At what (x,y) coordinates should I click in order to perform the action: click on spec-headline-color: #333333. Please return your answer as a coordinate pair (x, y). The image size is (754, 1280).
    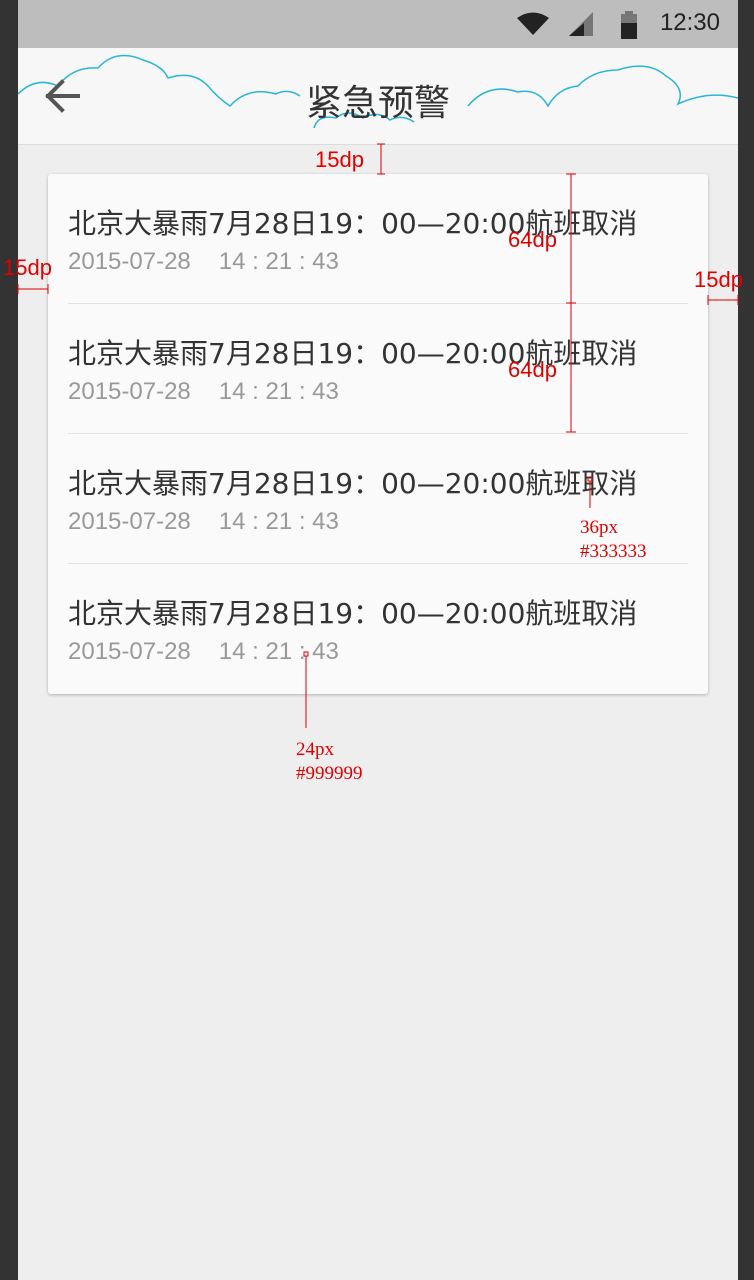
    Looking at the image, I should click on (613, 551).